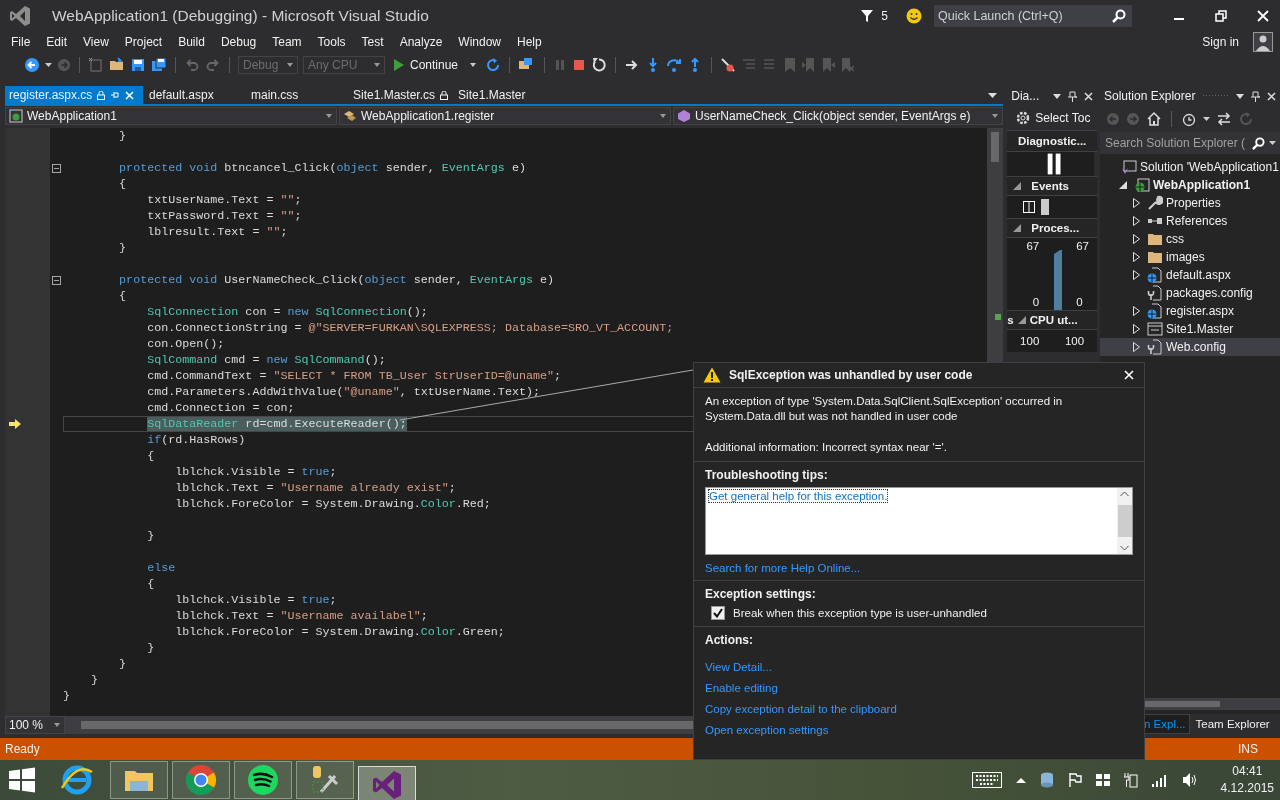  I want to click on tree-item: Properties, so click(1190, 203).